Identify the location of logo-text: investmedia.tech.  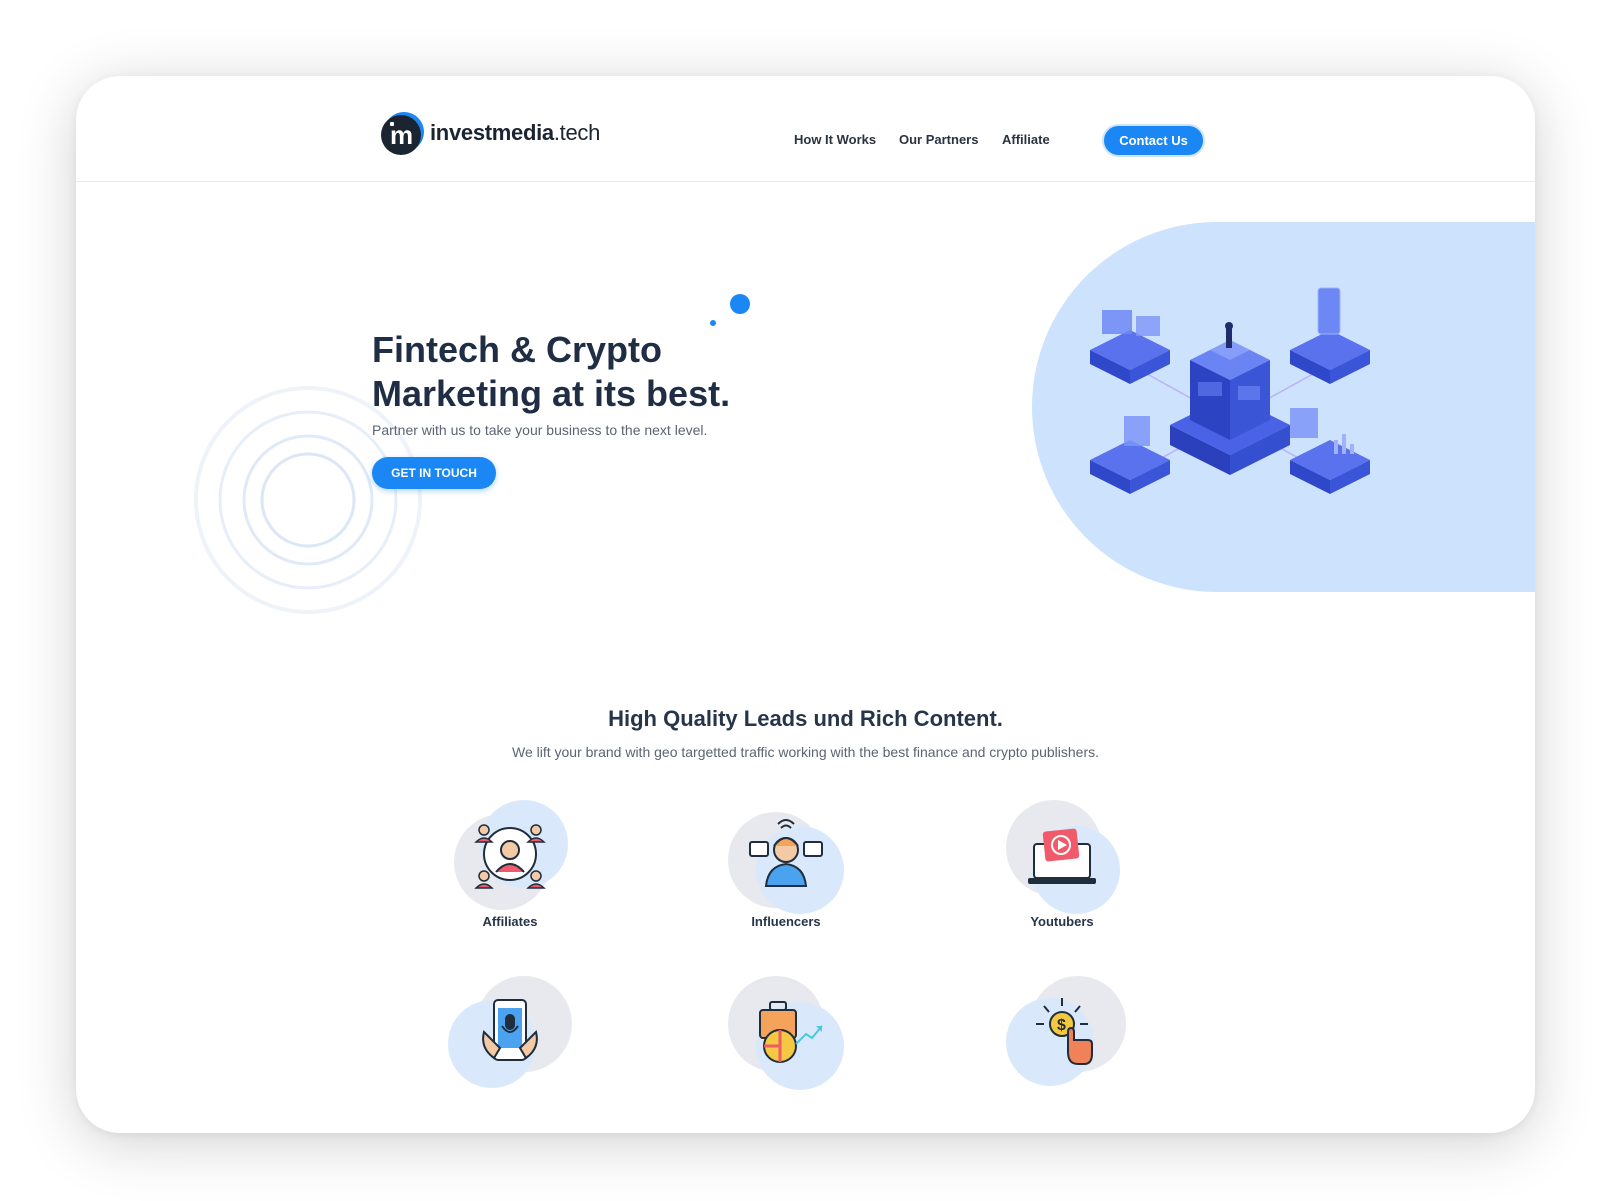
(515, 133).